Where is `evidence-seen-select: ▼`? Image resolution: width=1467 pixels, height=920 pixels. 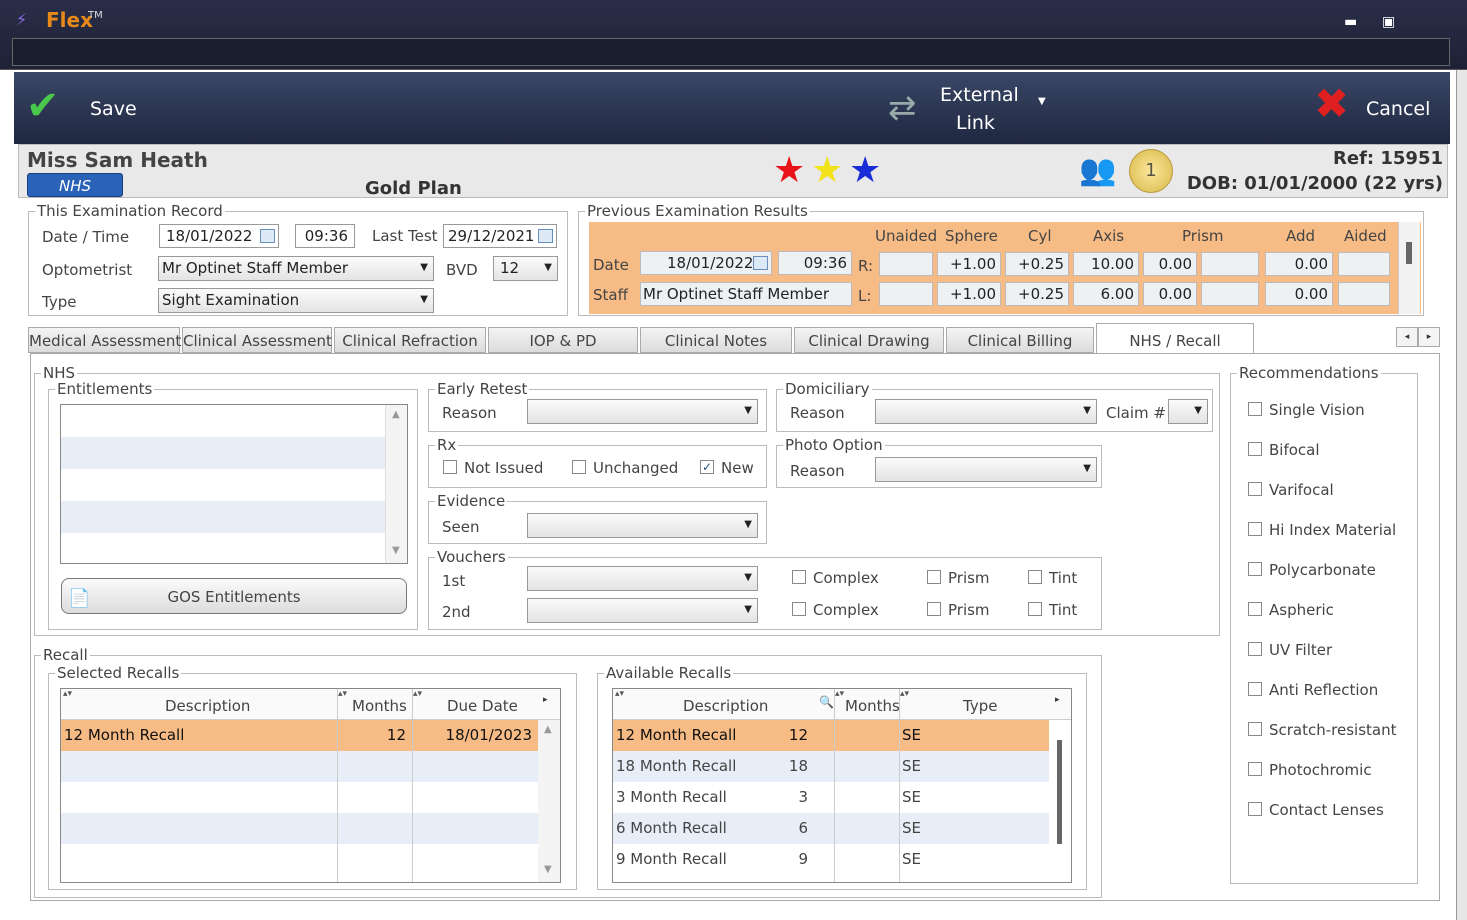
evidence-seen-select: ▼ is located at coordinates (642, 525).